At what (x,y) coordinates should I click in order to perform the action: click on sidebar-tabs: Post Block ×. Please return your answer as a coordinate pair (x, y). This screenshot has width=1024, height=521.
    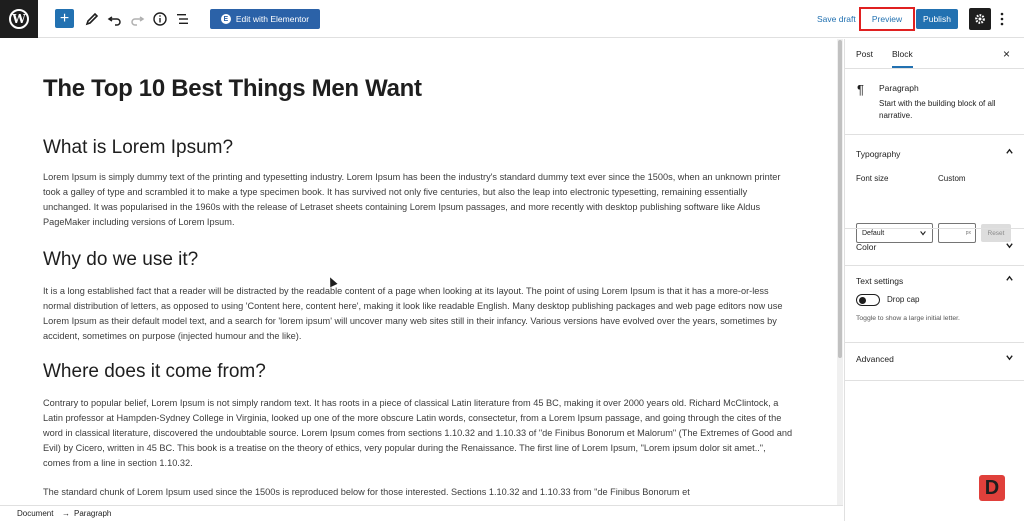
    Looking at the image, I should click on (934, 54).